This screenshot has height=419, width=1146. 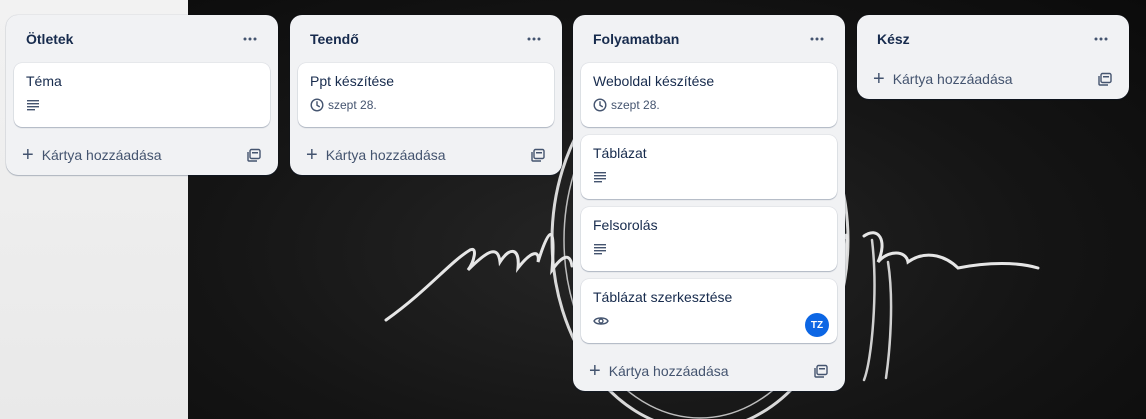 I want to click on list-kesz: Kész + Kártya hozzáadása, so click(x=993, y=57).